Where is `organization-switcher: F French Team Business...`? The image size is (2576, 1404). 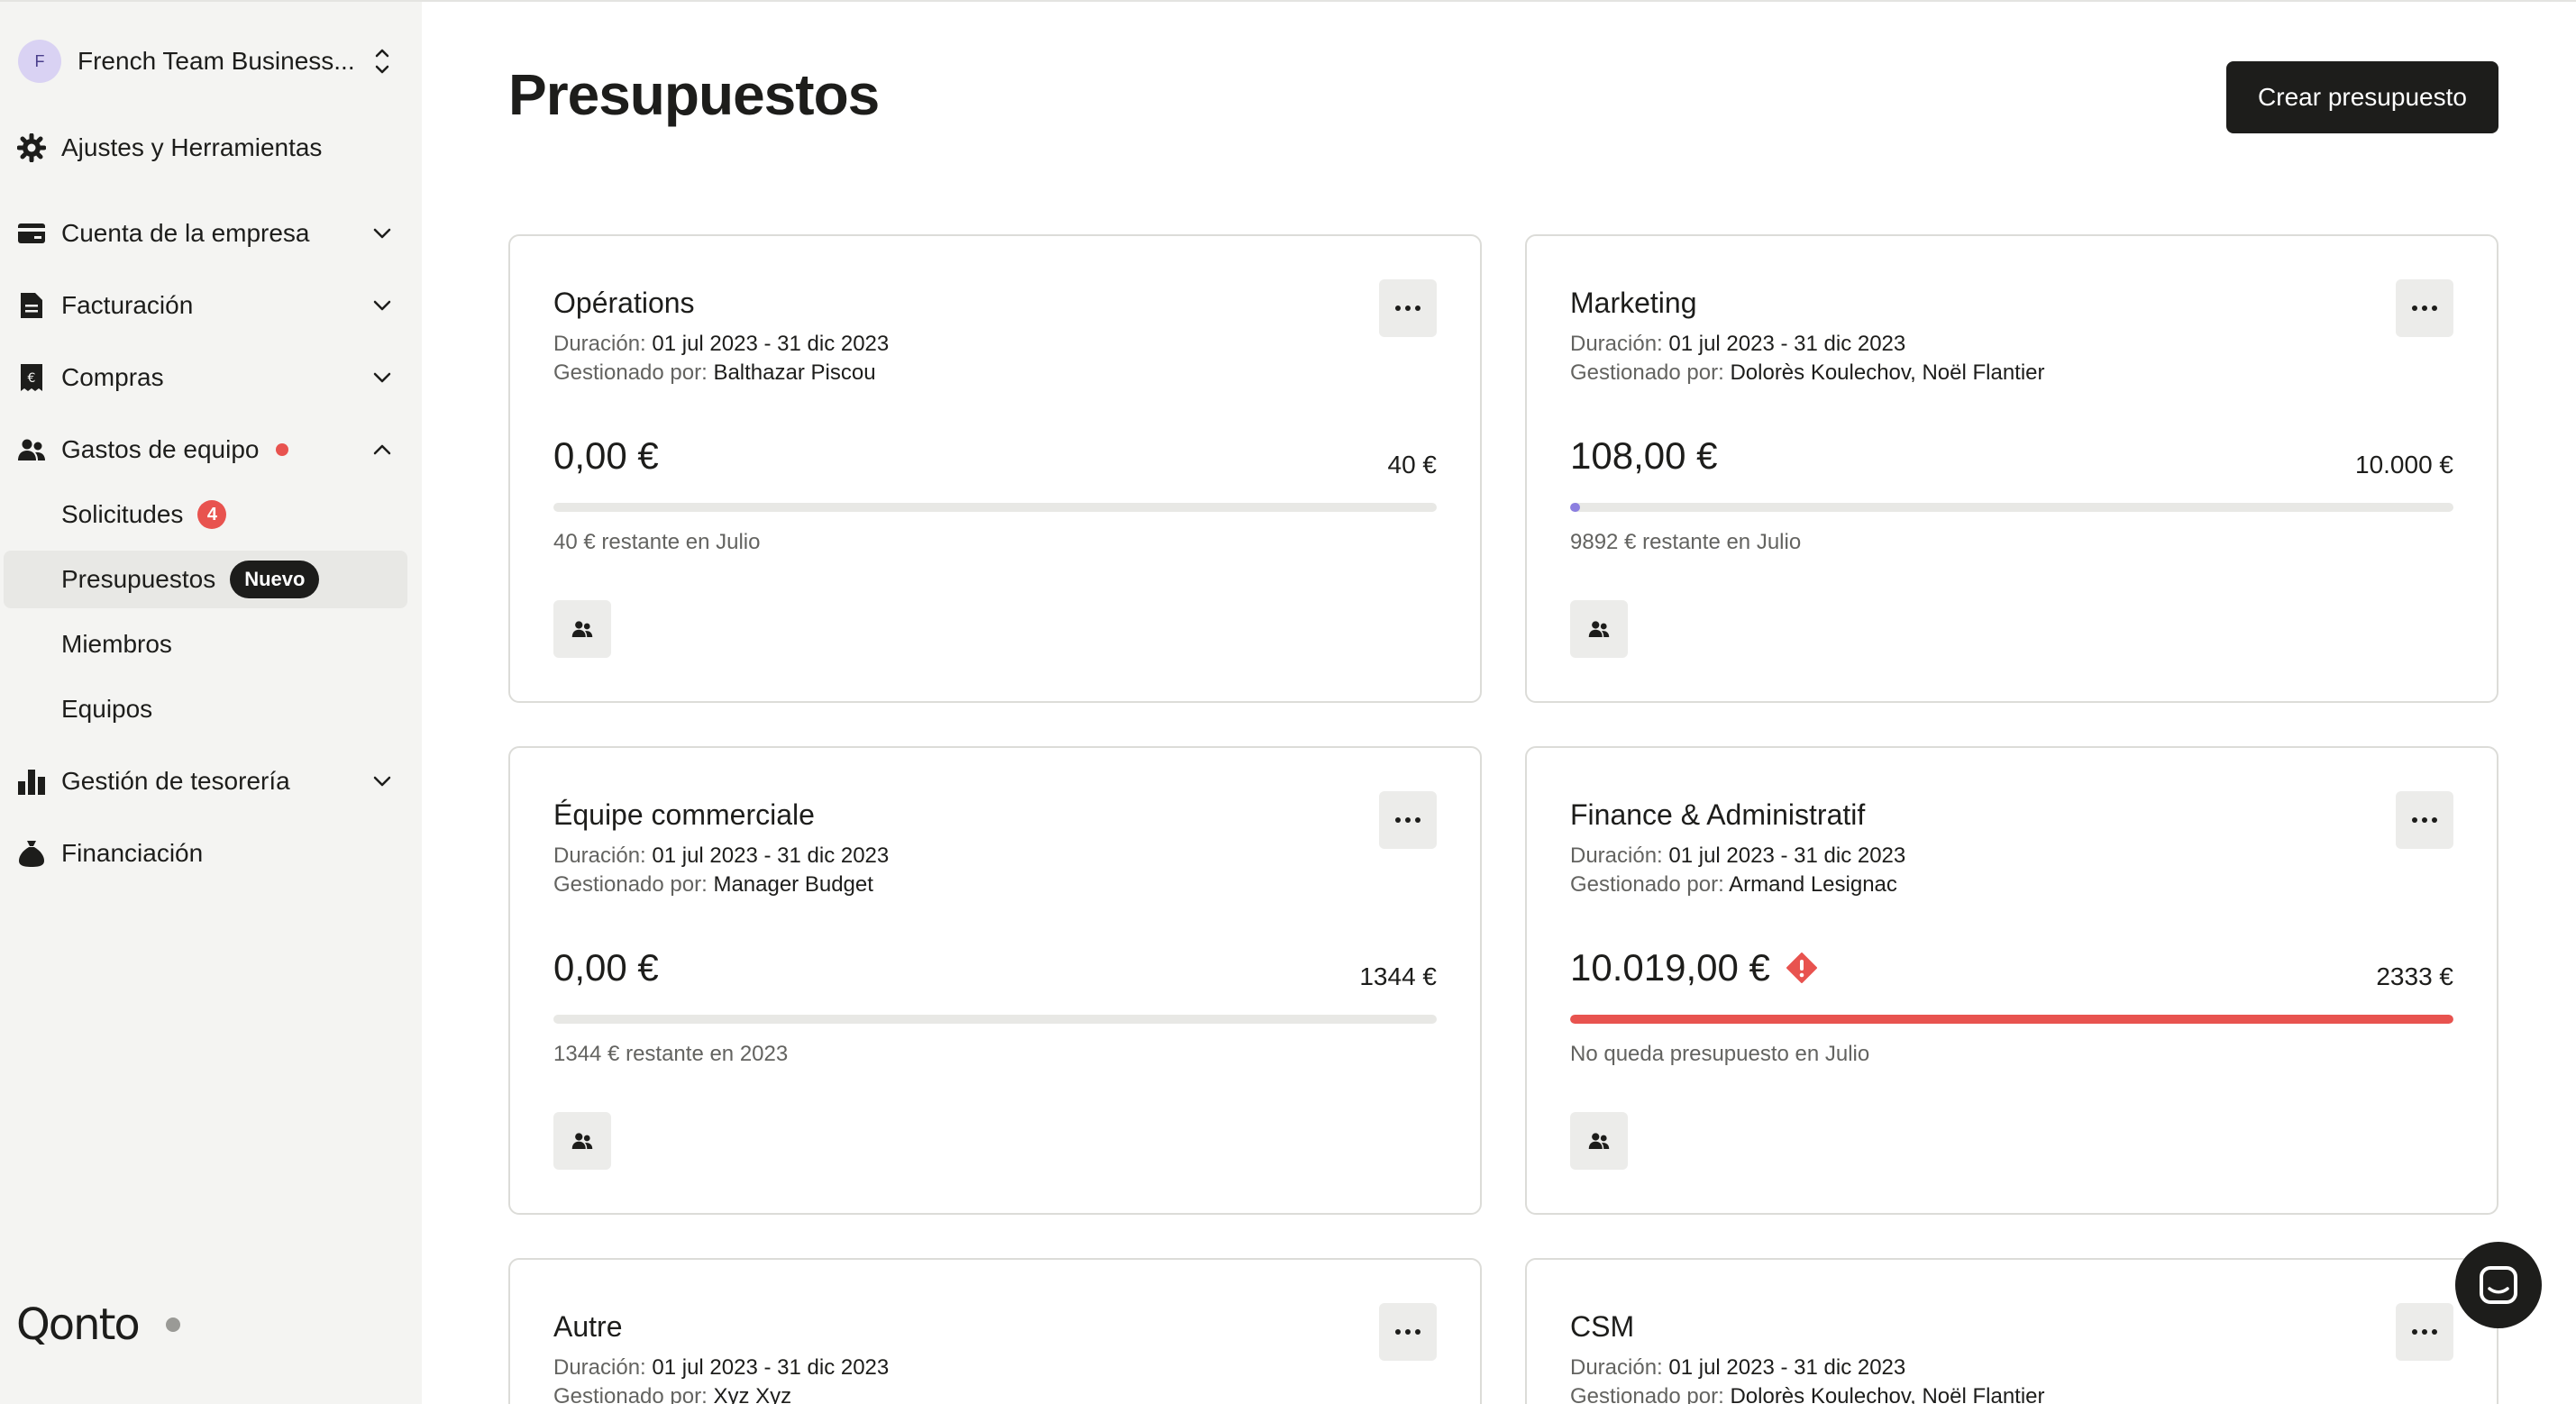
organization-switcher: F French Team Business... is located at coordinates (211, 61).